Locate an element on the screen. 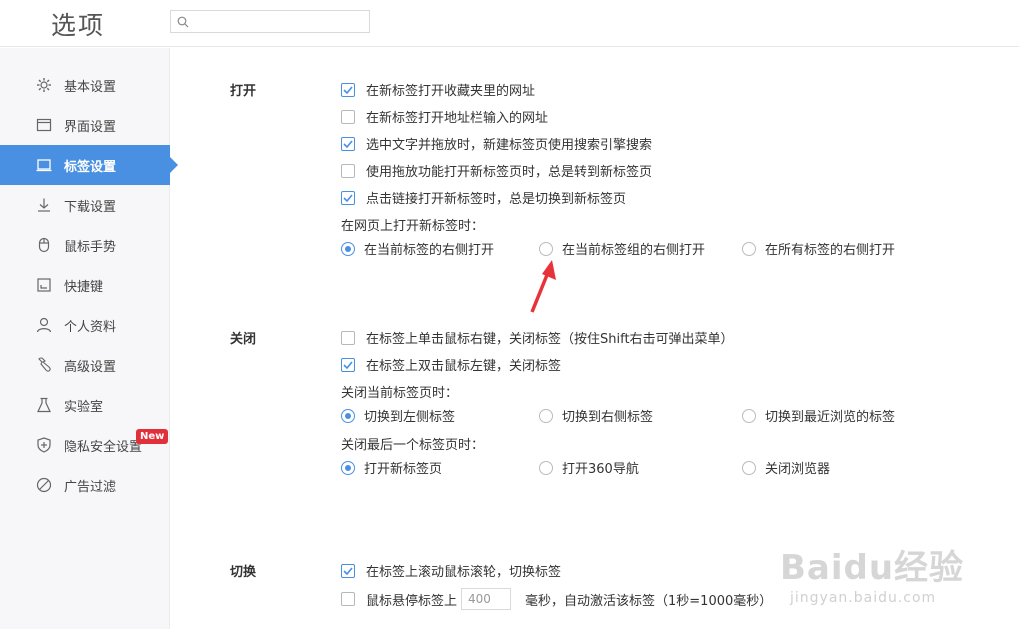 This screenshot has height=629, width=1019. section-switch-label: 切换 is located at coordinates (243, 572).